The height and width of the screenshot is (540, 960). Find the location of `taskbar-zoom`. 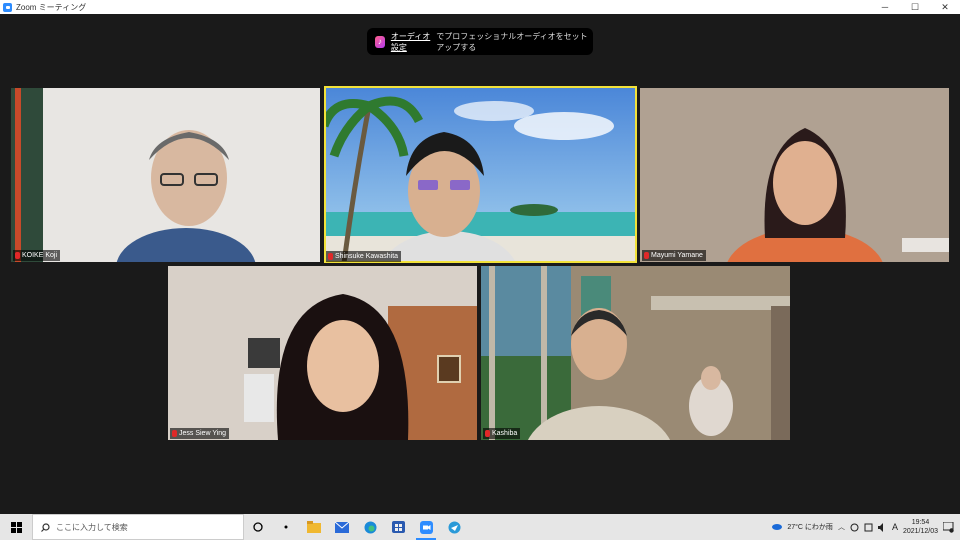

taskbar-zoom is located at coordinates (426, 527).